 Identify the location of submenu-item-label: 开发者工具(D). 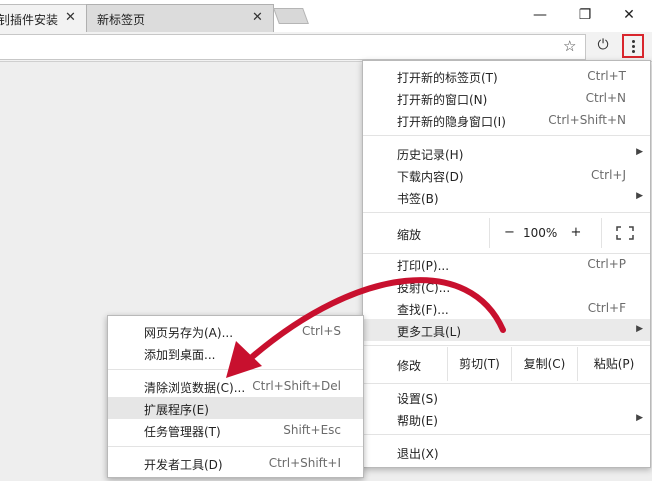
(183, 465).